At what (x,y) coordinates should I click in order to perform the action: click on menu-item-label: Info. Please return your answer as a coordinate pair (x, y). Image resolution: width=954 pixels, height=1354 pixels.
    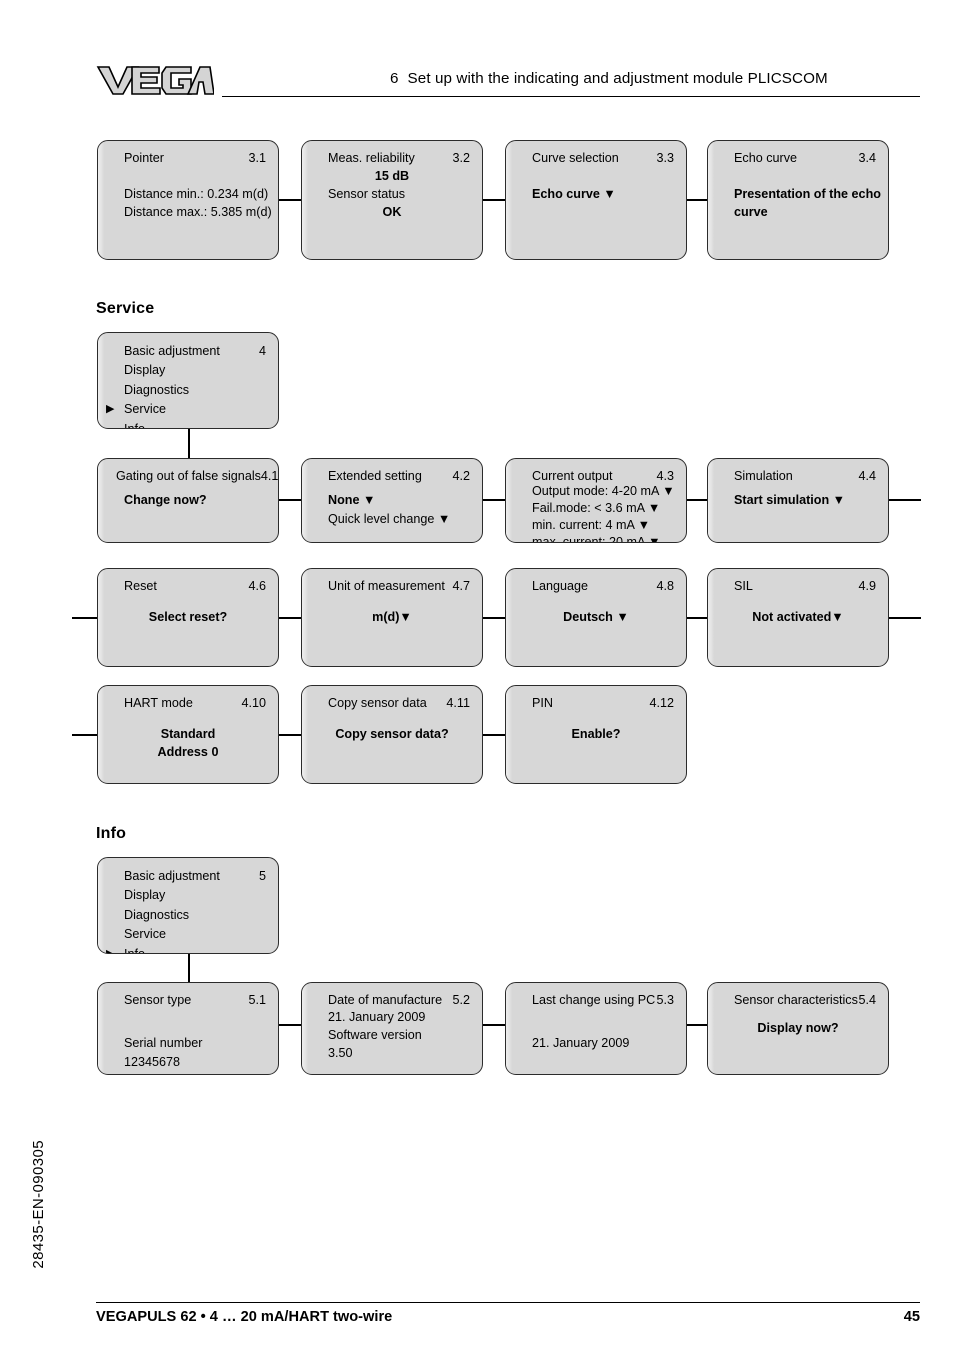
    Looking at the image, I should click on (135, 425).